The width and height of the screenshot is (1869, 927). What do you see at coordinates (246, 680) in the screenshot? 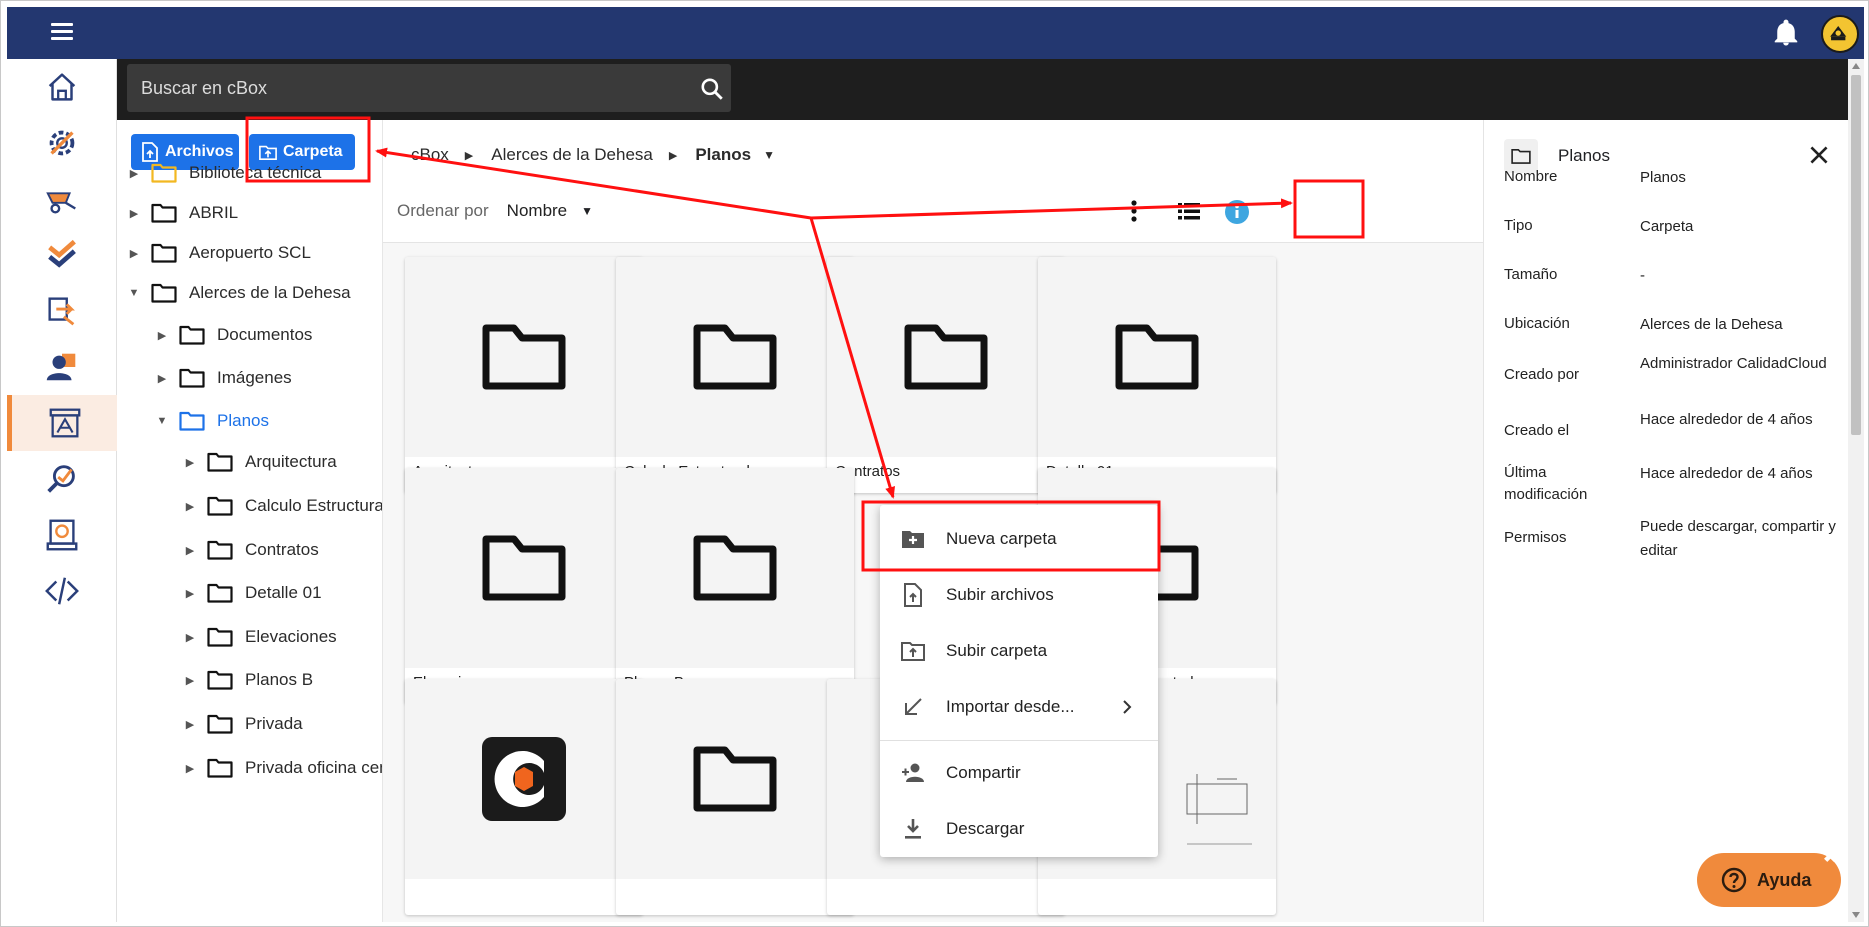
I see `tree-item: ▶ Planos B` at bounding box center [246, 680].